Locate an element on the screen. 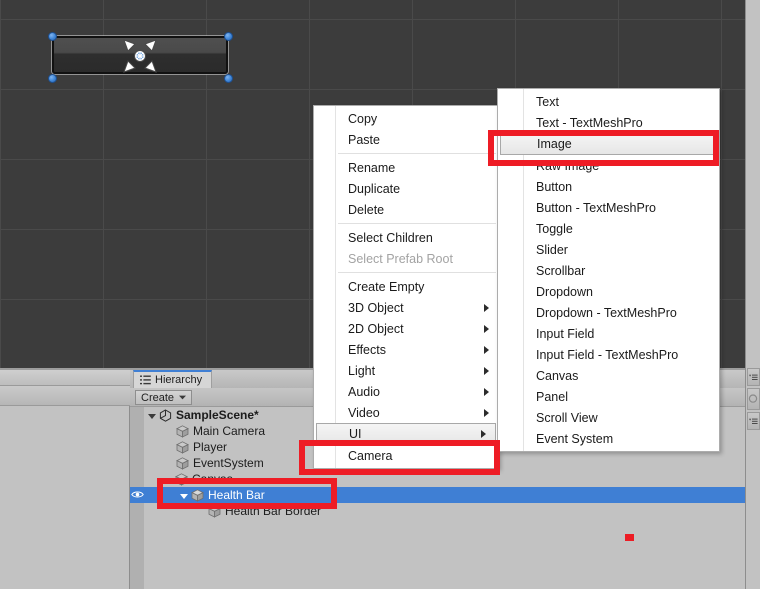 The image size is (760, 589). ui-menu-item-toggle: Toggle is located at coordinates (608, 228).